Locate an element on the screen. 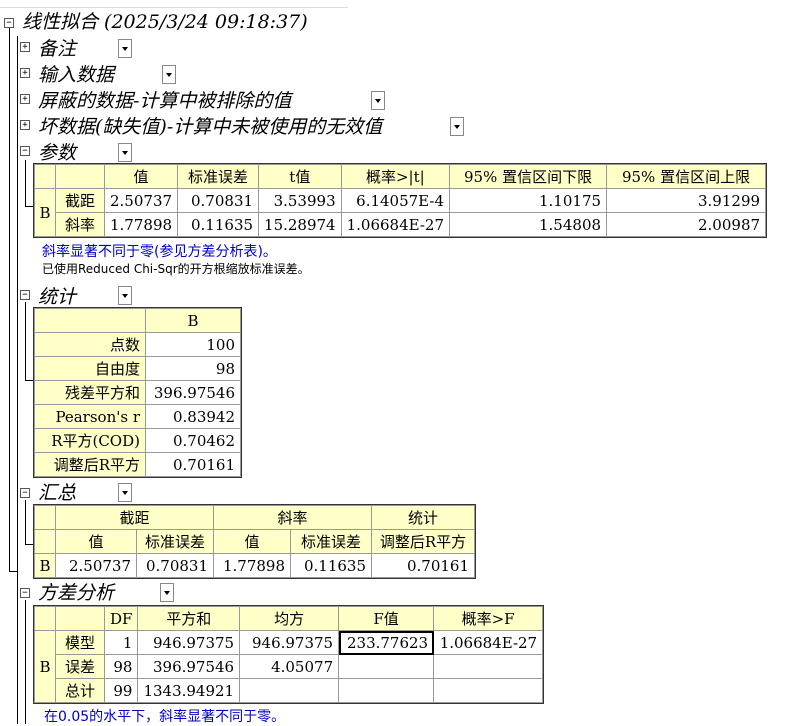  col-header: 值 is located at coordinates (141, 176).